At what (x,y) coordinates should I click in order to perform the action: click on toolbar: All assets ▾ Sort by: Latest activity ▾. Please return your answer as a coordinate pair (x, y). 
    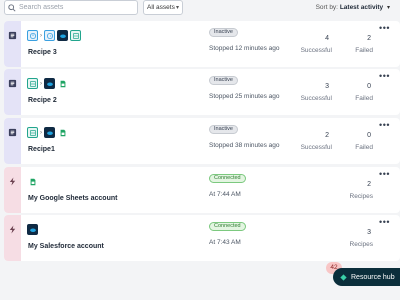
    Looking at the image, I should click on (200, 8).